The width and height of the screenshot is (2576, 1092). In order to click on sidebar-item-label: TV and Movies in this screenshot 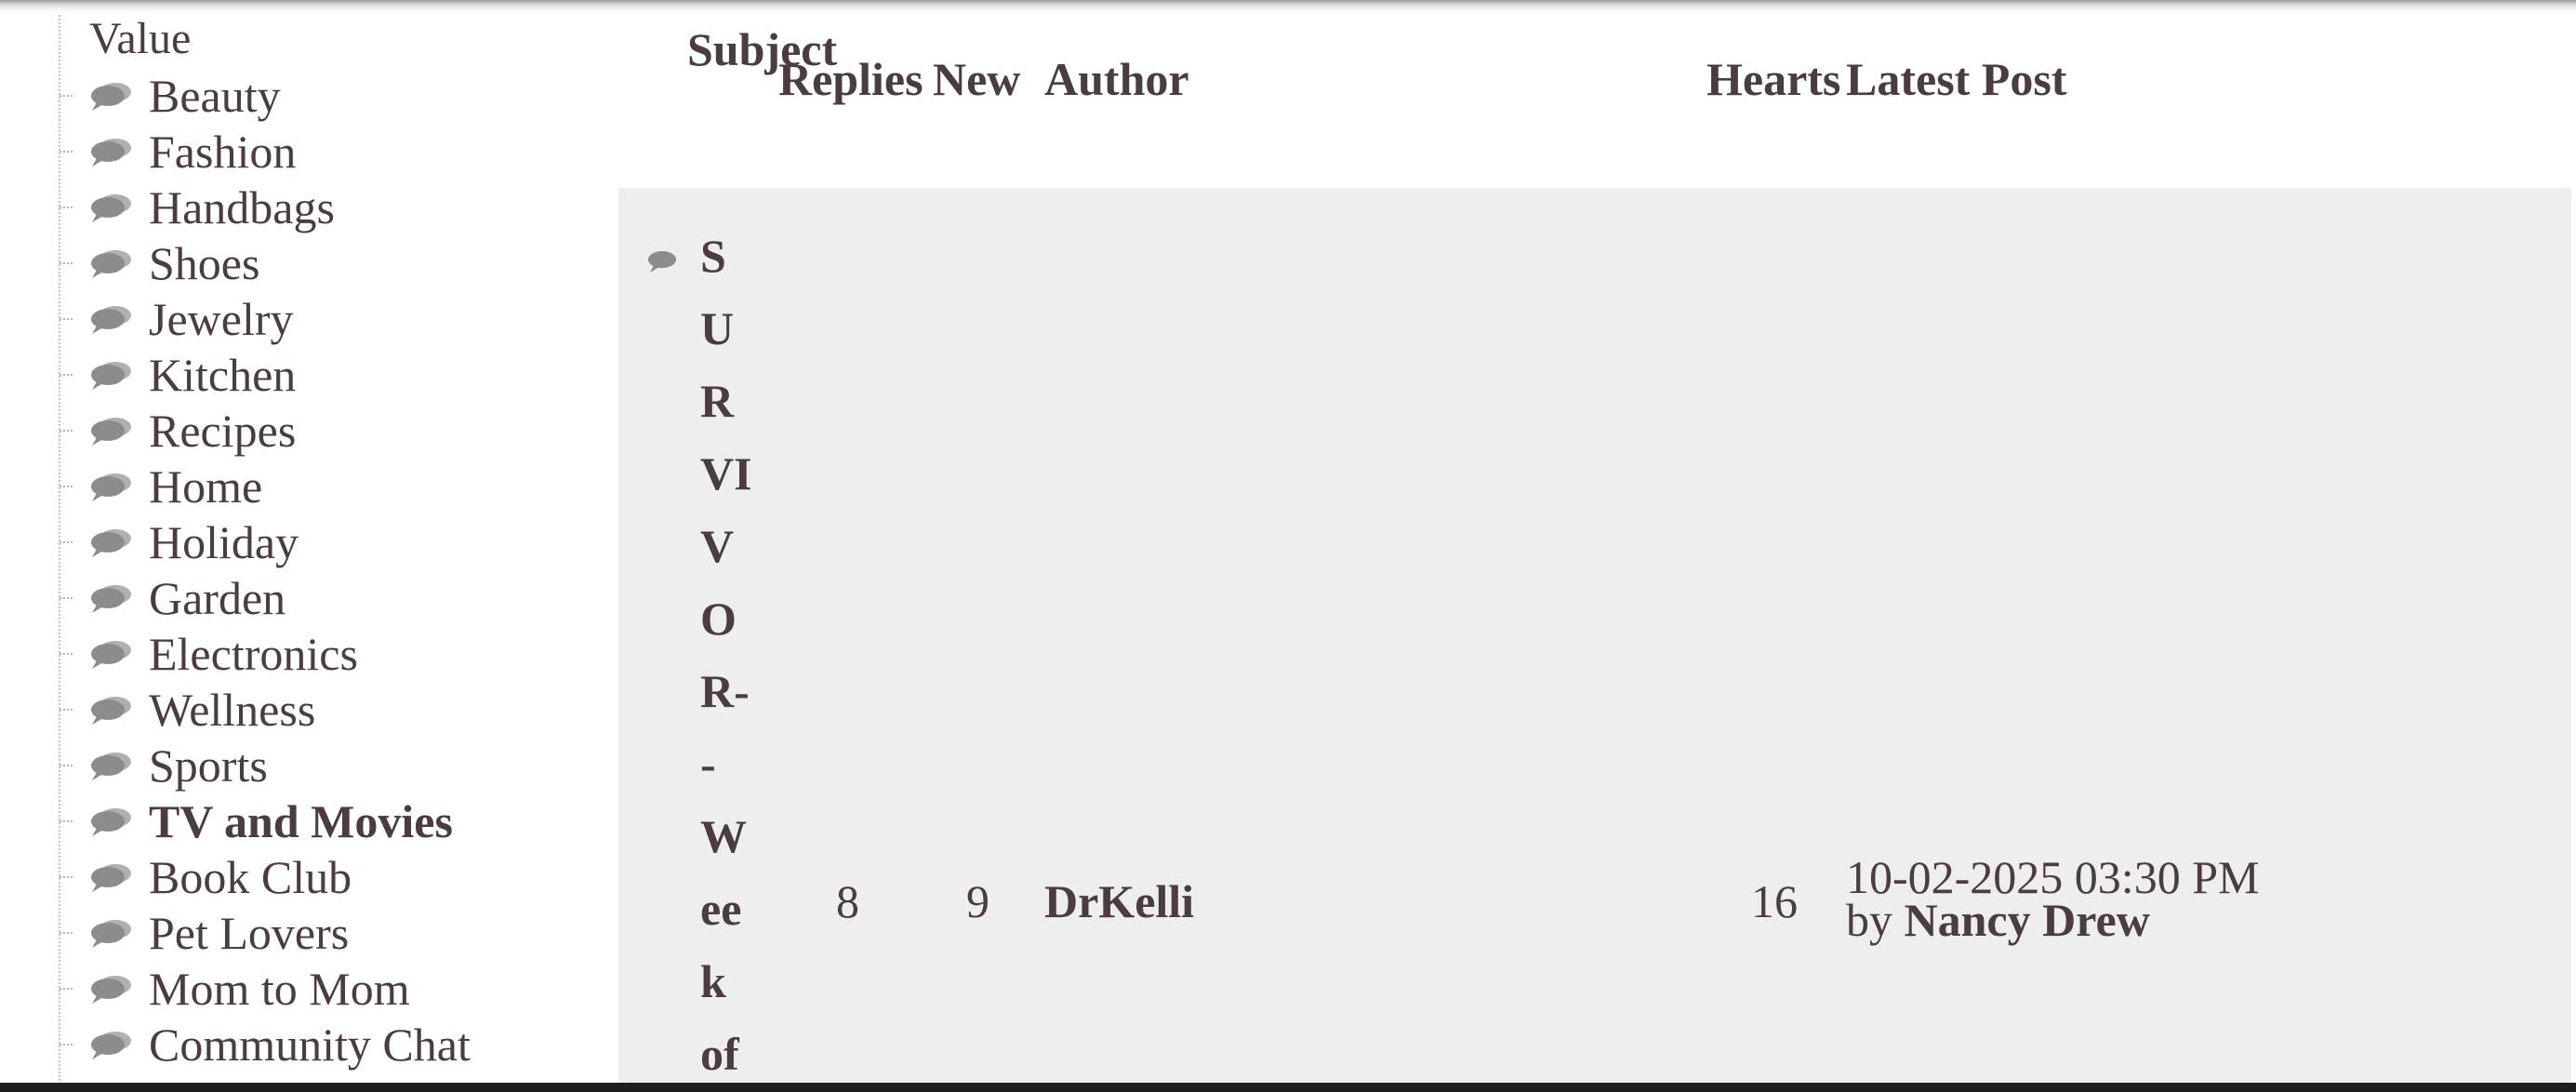, I will do `click(301, 821)`.